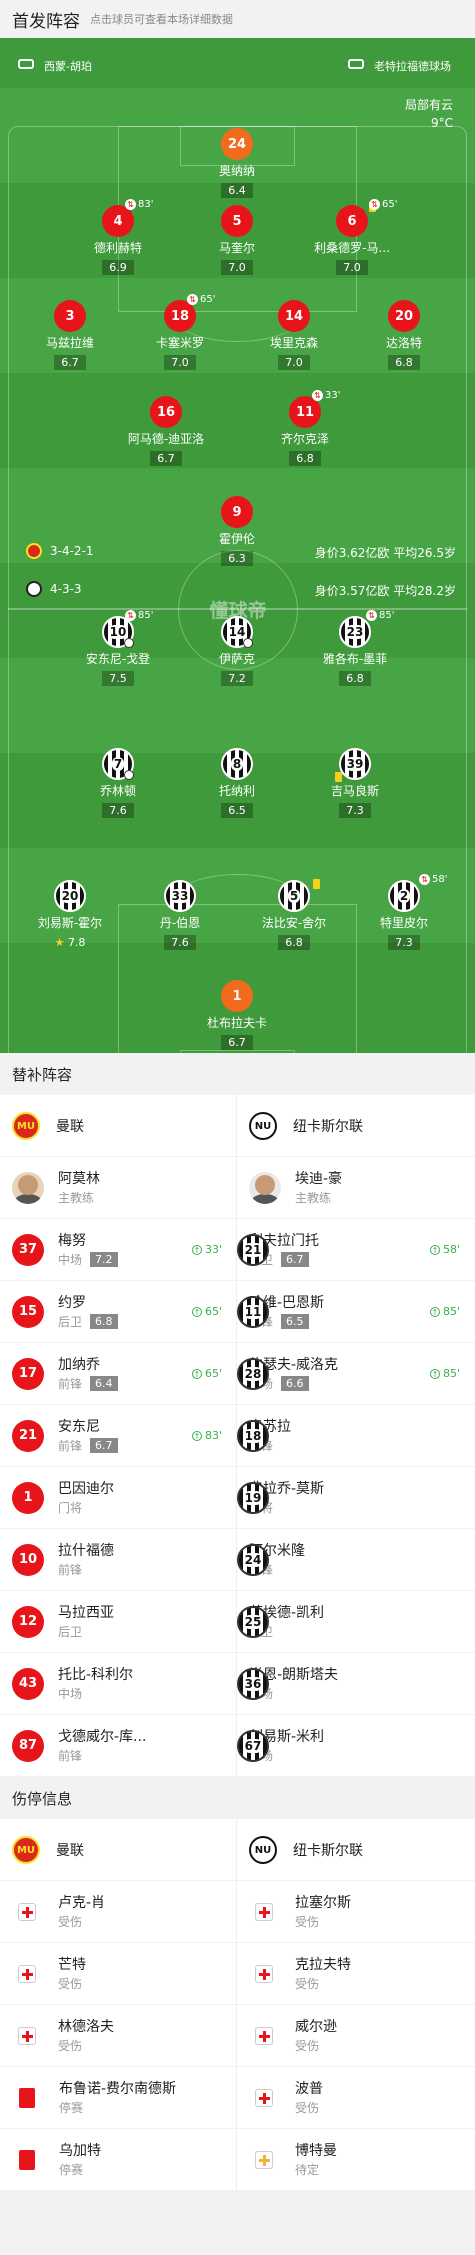 This screenshot has width=475, height=2255. I want to click on away-player: 7 乔林顿 7.6, so click(118, 783).